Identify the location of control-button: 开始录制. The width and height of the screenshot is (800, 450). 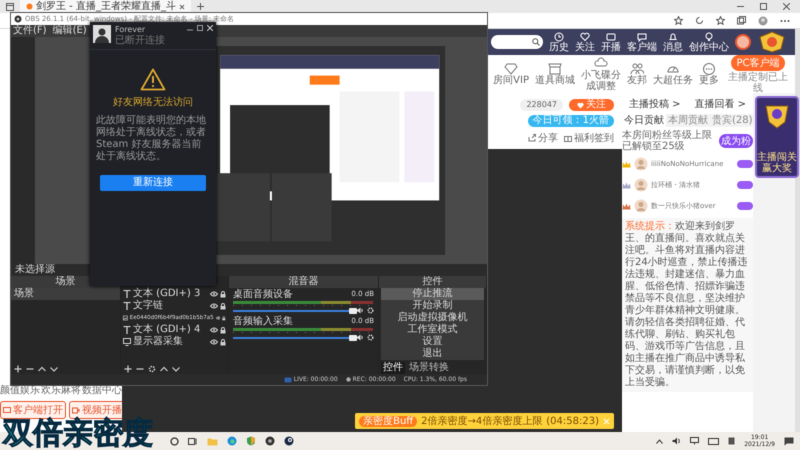
(432, 306).